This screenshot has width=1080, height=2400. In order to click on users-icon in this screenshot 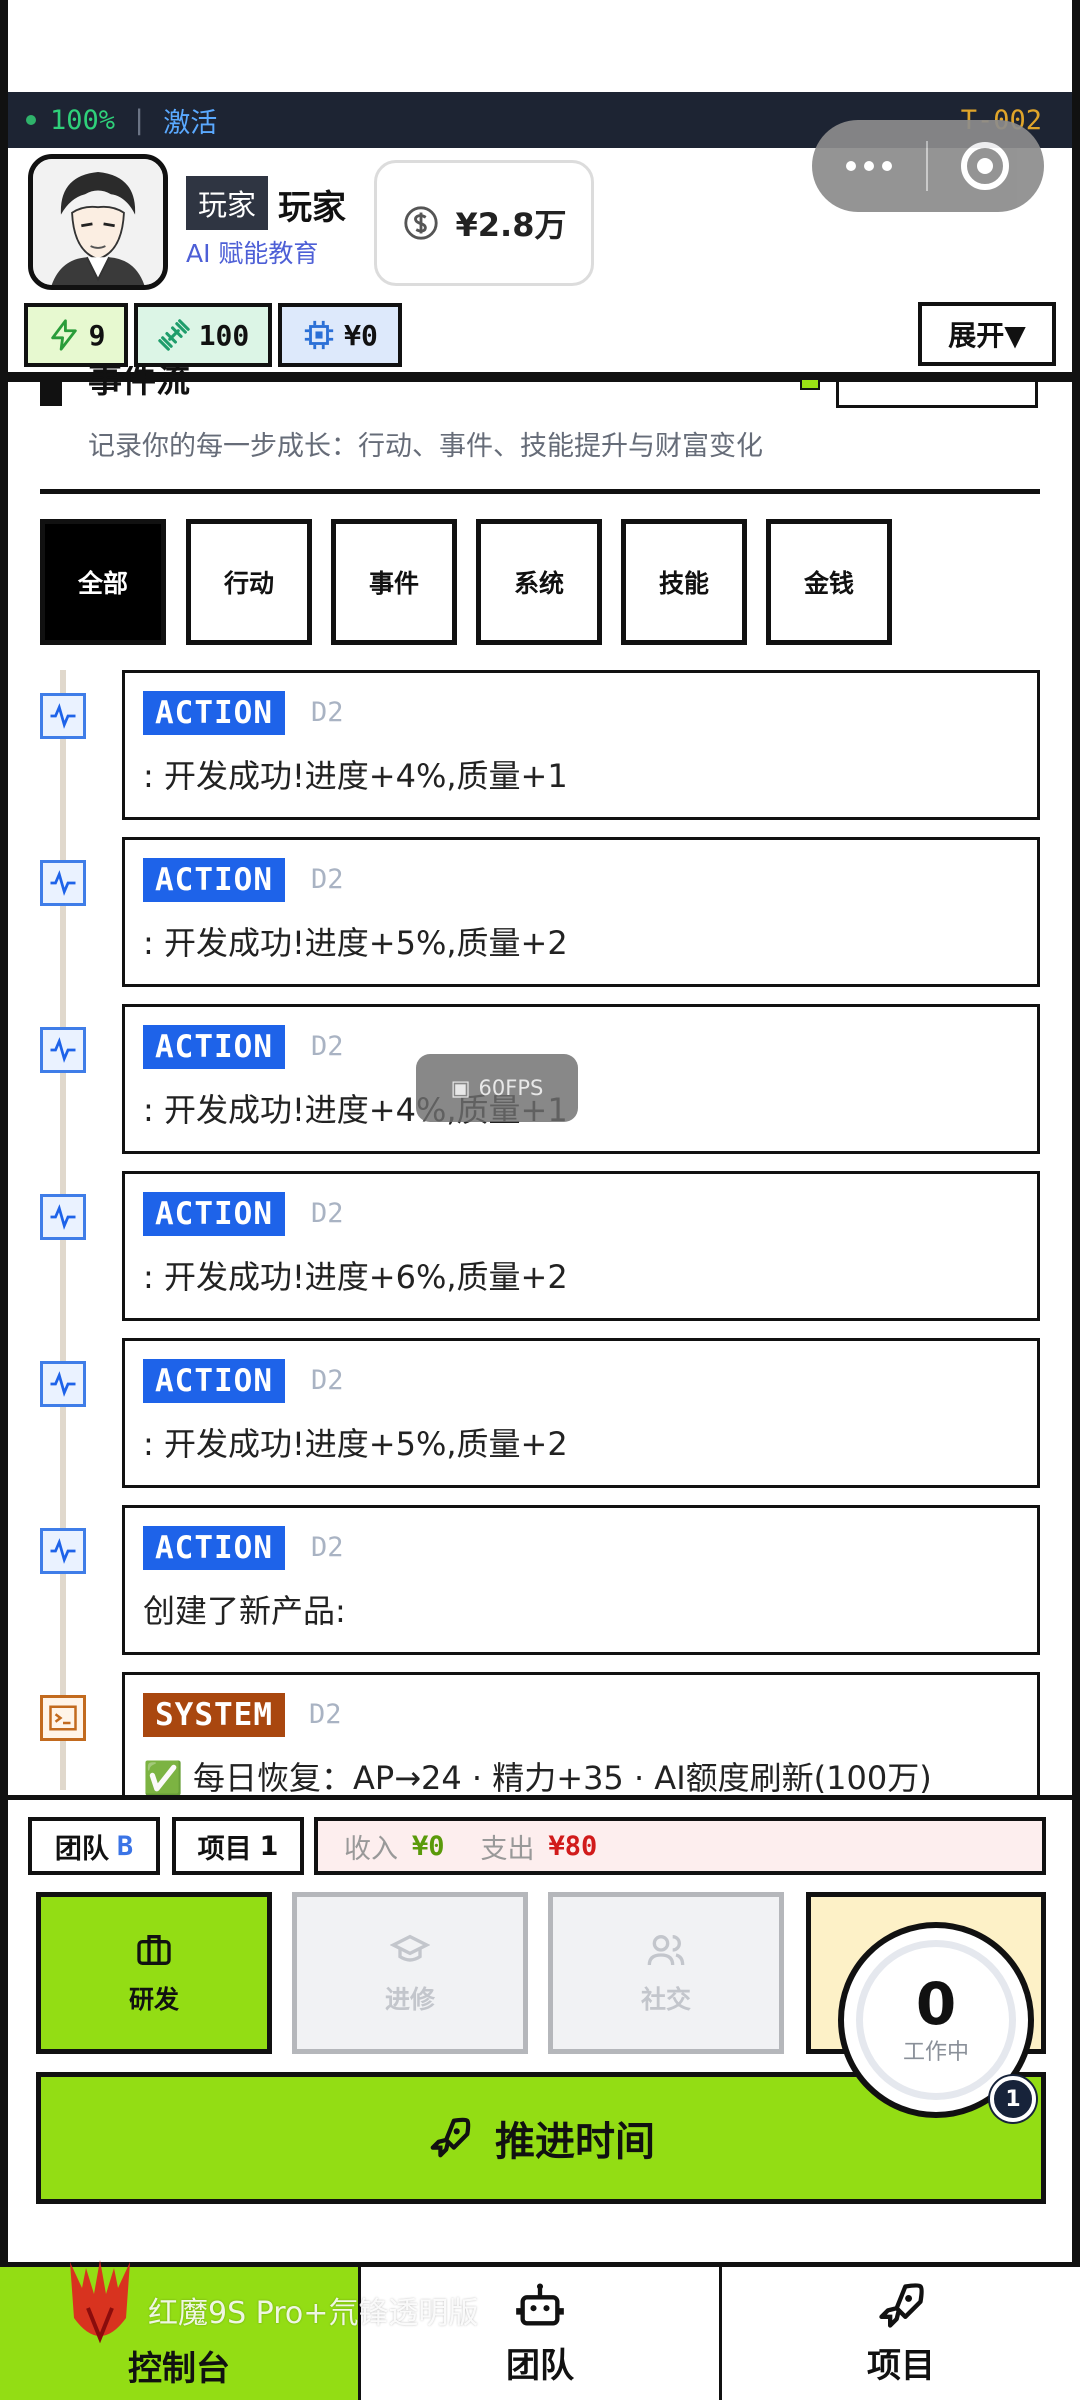, I will do `click(666, 1950)`.